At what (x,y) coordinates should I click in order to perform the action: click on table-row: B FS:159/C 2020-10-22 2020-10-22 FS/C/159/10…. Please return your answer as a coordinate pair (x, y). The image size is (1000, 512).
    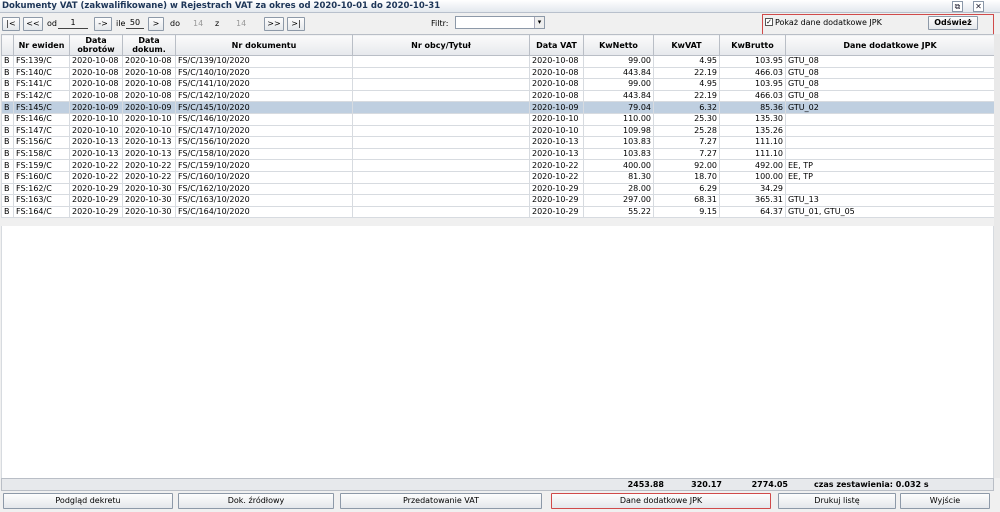
    Looking at the image, I should click on (498, 165).